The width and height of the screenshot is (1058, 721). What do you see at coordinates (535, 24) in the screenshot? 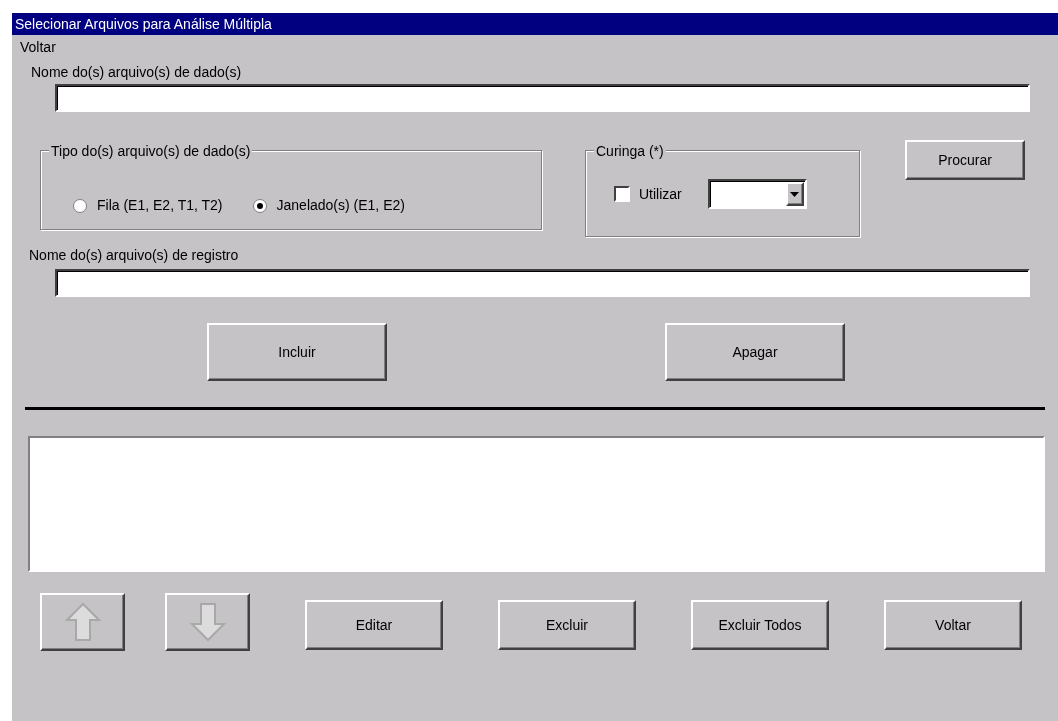
I see `window-title: Selecionar Arquivos para Análise Múltipla` at bounding box center [535, 24].